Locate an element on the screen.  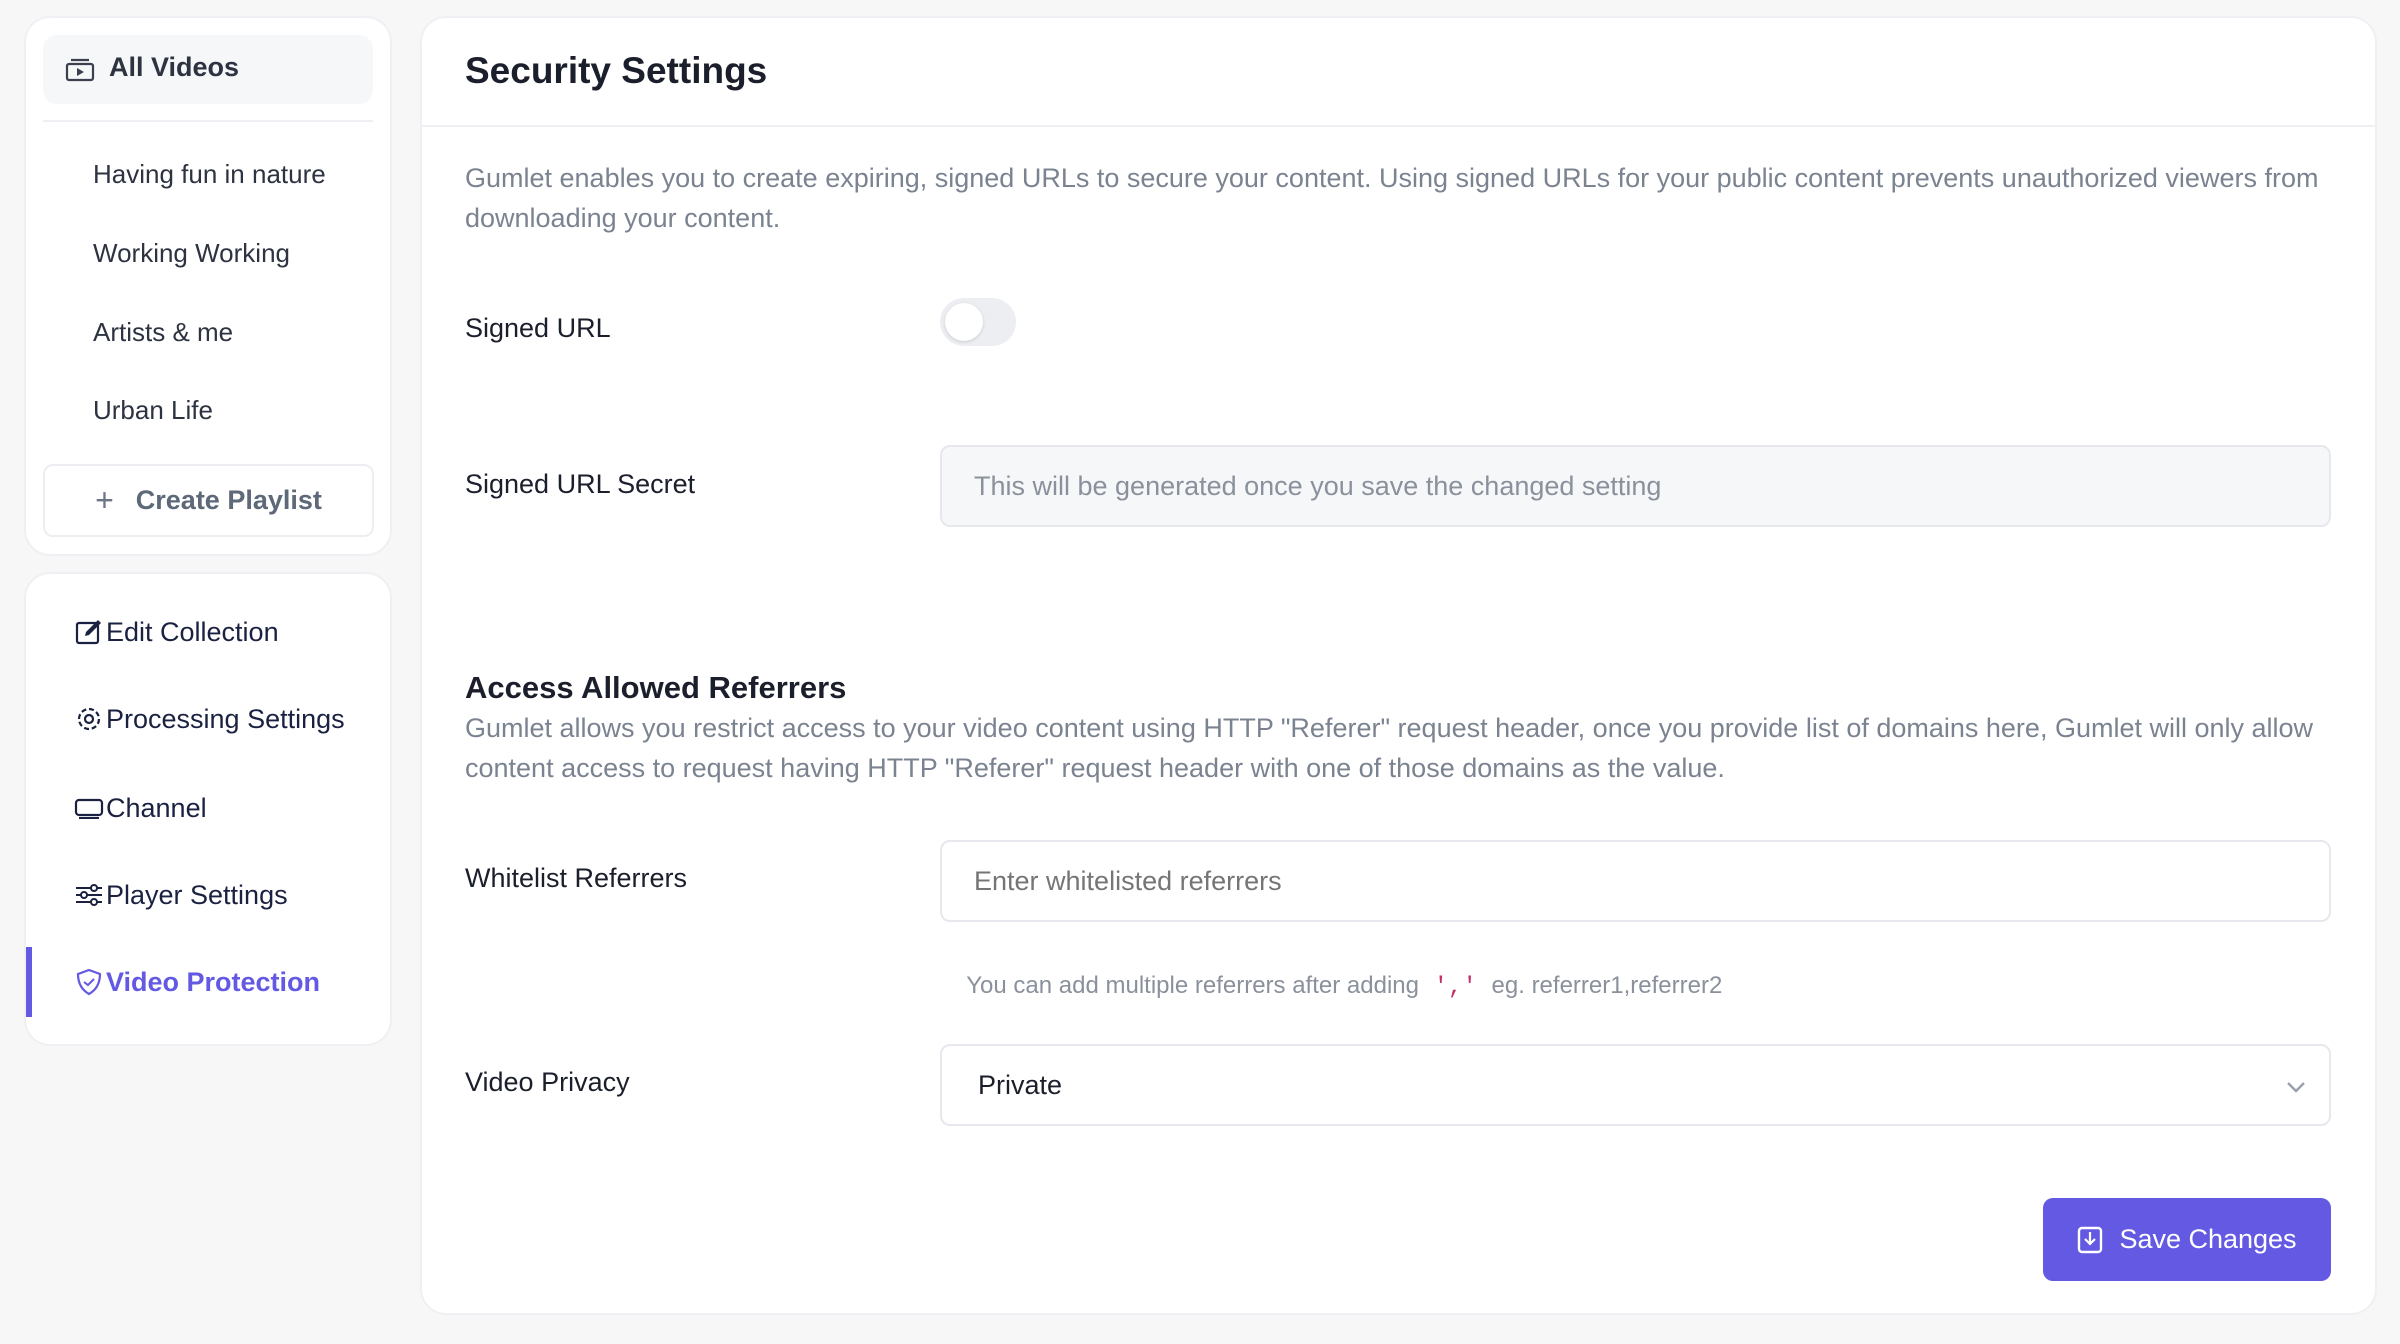
signed-url-label: Signed URL is located at coordinates (538, 328).